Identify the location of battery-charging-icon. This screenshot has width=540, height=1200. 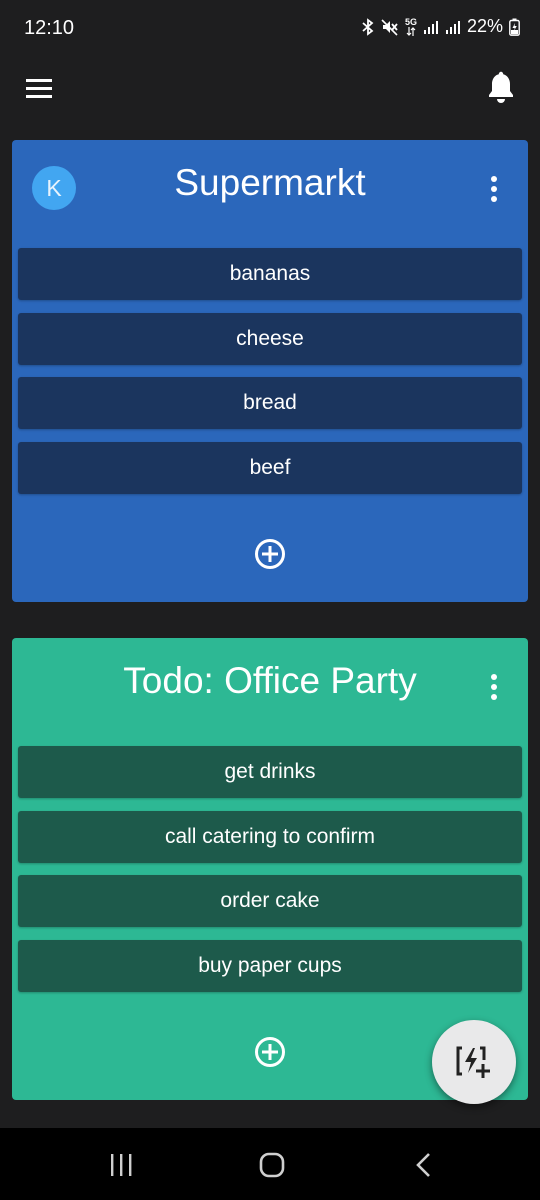
(514, 27).